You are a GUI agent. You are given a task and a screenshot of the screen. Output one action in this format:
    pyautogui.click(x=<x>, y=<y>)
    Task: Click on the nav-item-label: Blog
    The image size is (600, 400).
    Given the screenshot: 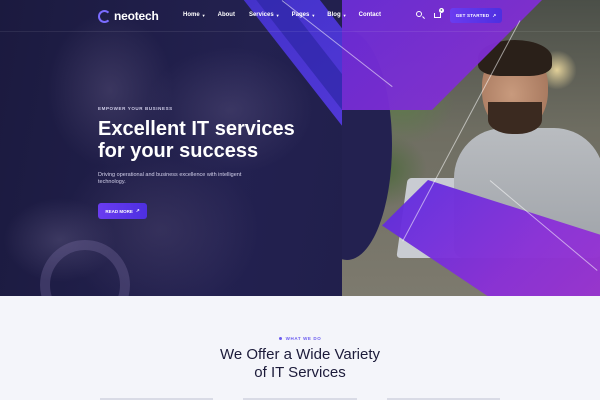 What is the action you would take?
    pyautogui.click(x=334, y=15)
    